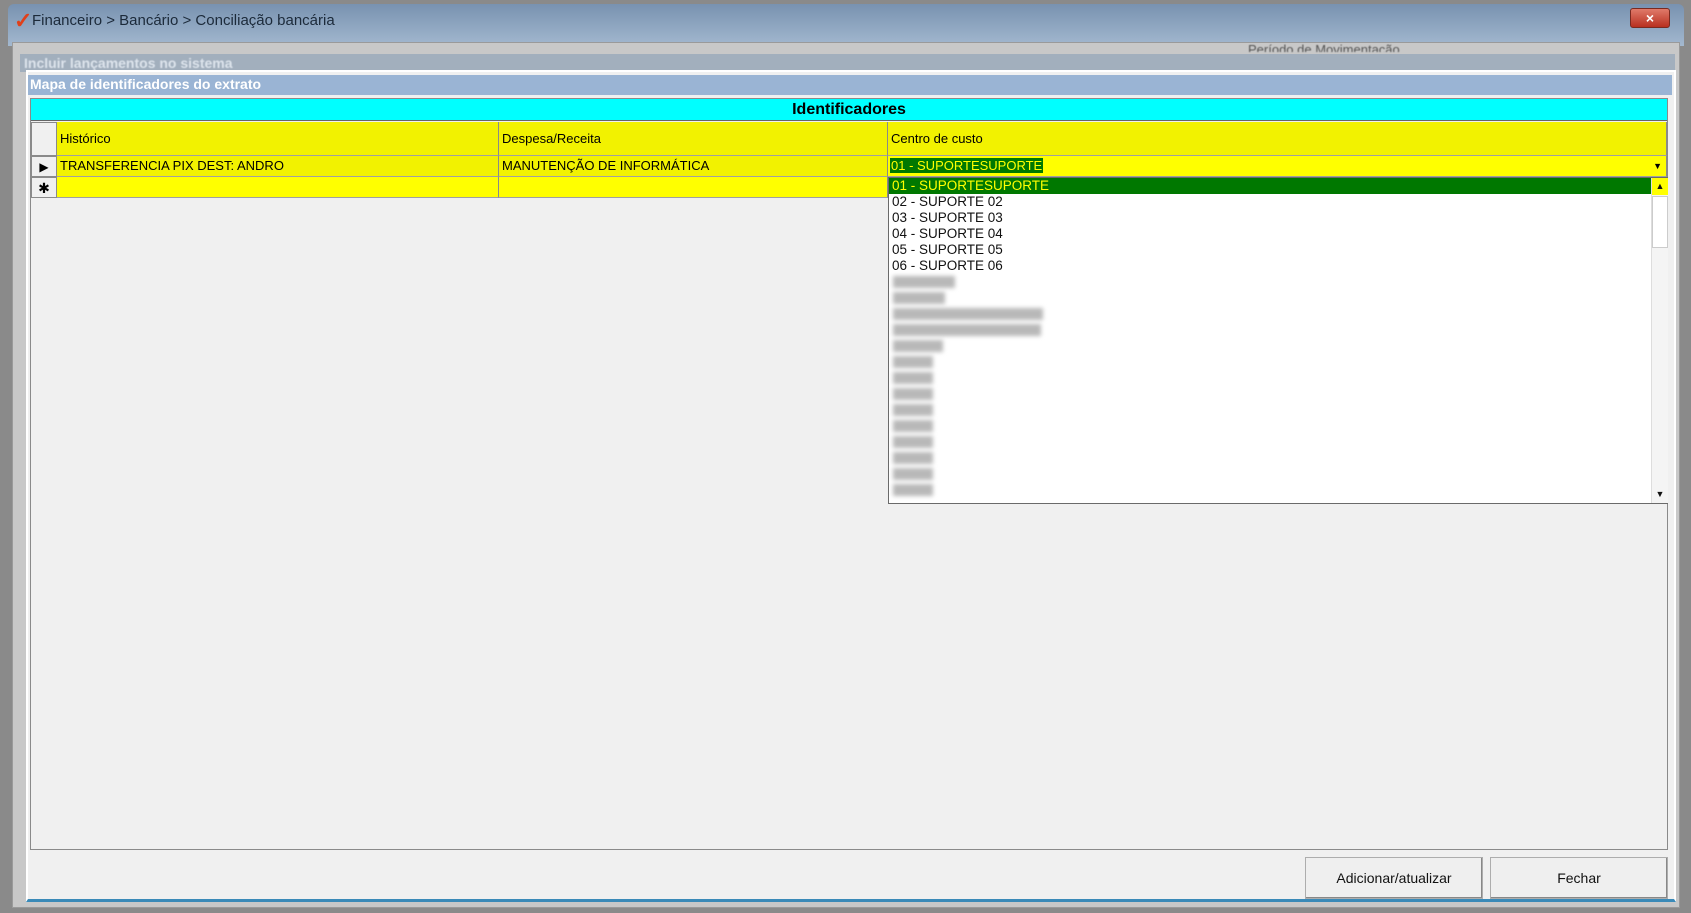 Image resolution: width=1691 pixels, height=913 pixels. I want to click on close-button: Fechar, so click(1579, 878).